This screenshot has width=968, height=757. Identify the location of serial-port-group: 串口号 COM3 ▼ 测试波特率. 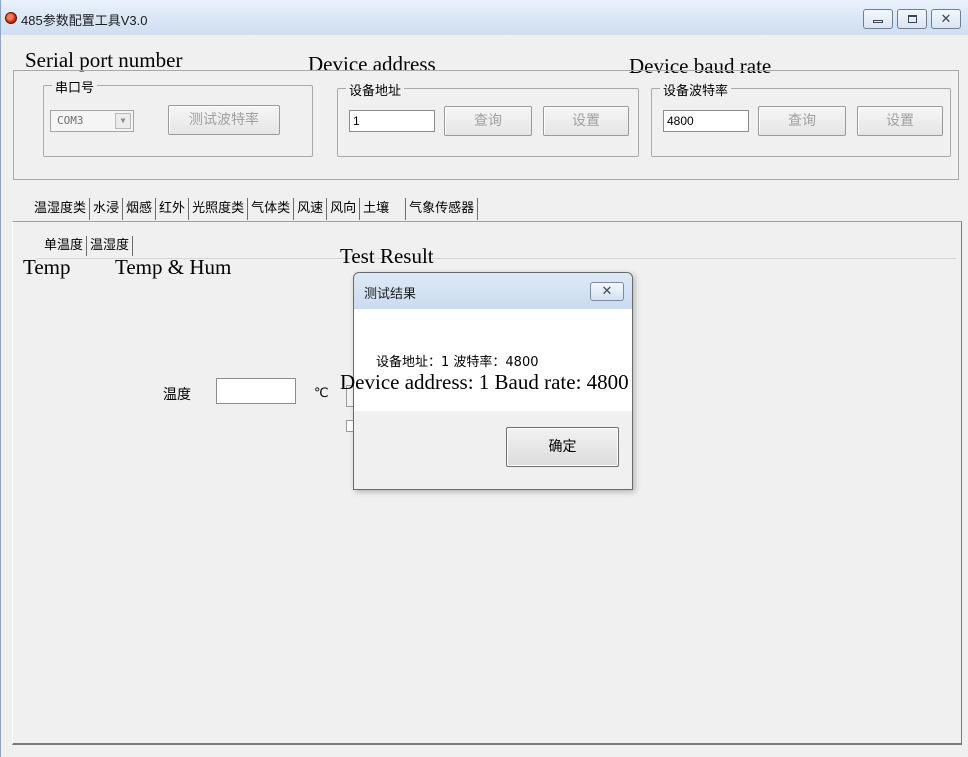
(178, 117).